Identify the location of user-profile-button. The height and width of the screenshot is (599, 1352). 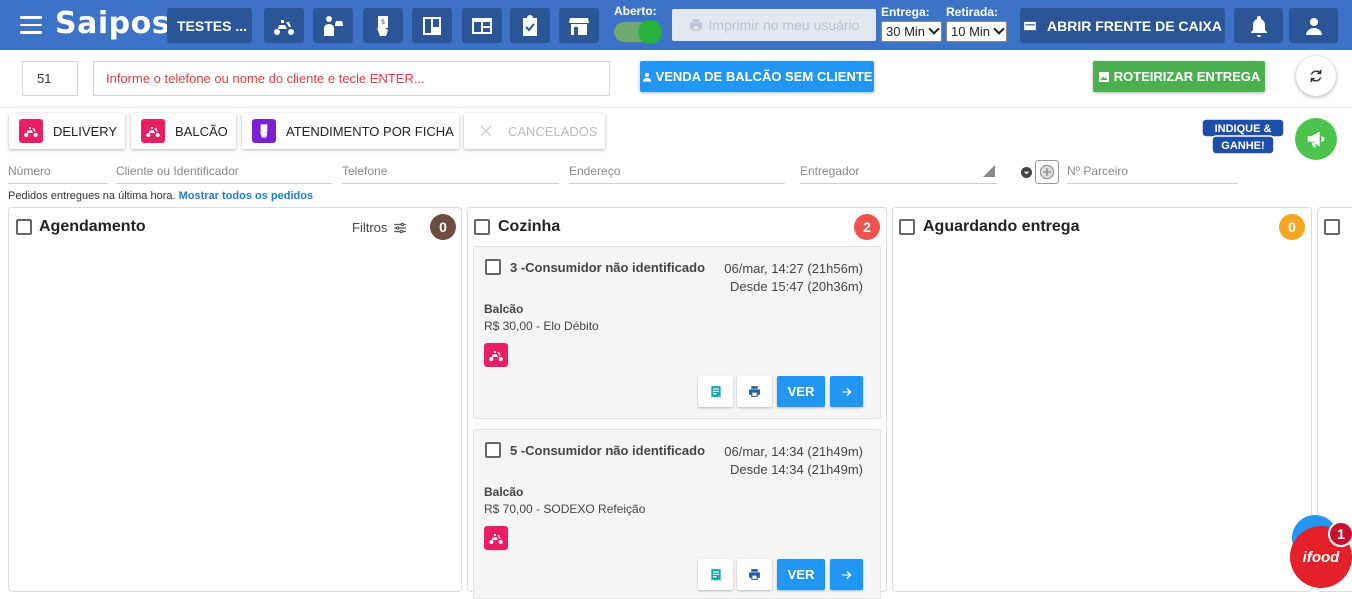
(1313, 25).